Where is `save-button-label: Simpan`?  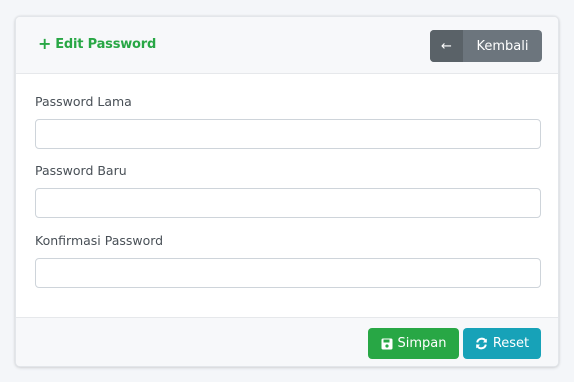 save-button-label: Simpan is located at coordinates (422, 343).